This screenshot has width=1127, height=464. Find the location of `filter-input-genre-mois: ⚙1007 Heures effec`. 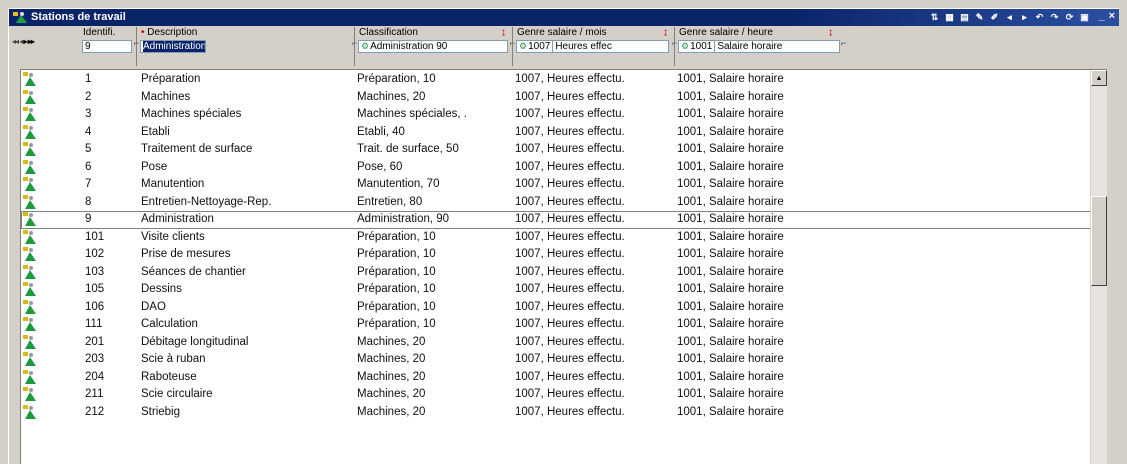

filter-input-genre-mois: ⚙1007 Heures effec is located at coordinates (592, 46).